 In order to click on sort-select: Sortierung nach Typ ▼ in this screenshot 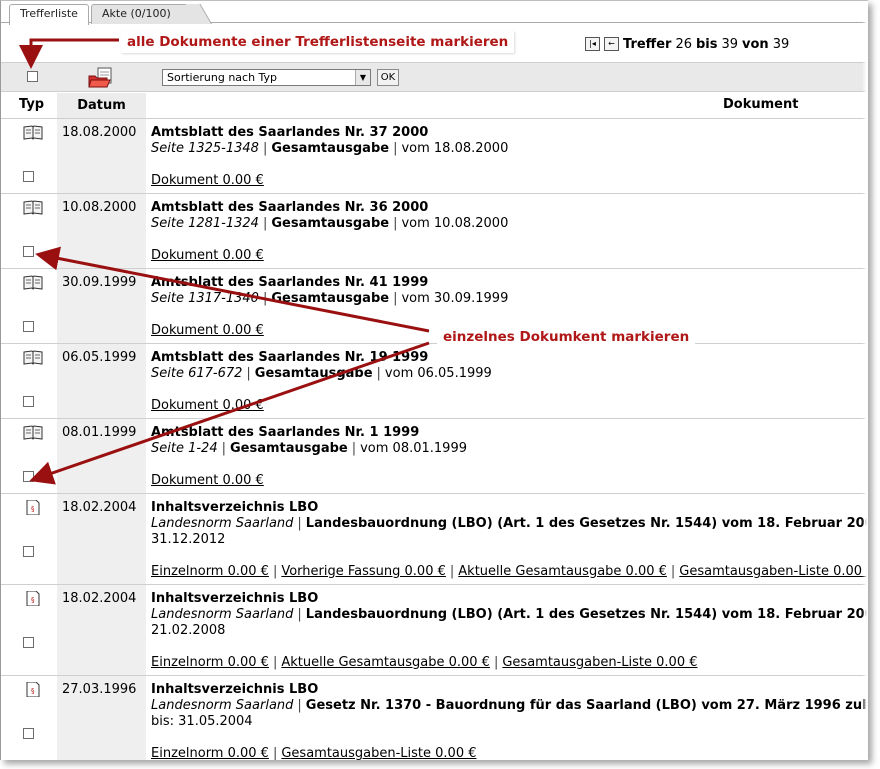, I will do `click(266, 77)`.